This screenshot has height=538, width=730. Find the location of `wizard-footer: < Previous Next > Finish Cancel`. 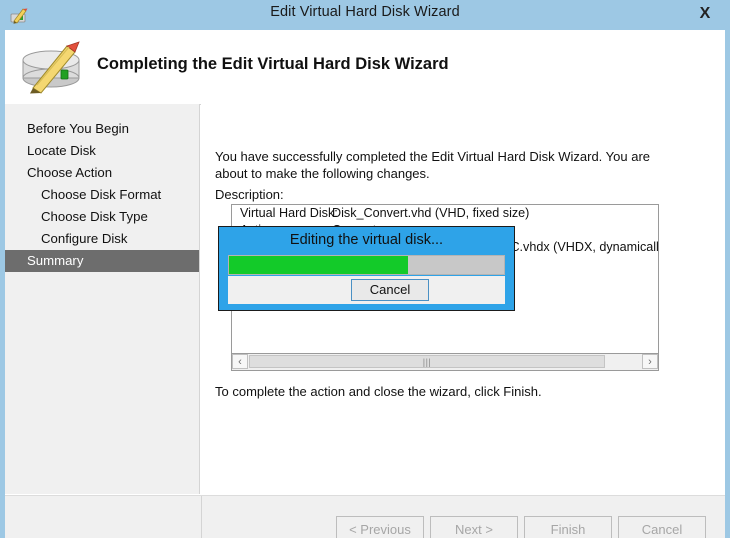

wizard-footer: < Previous Next > Finish Cancel is located at coordinates (365, 516).